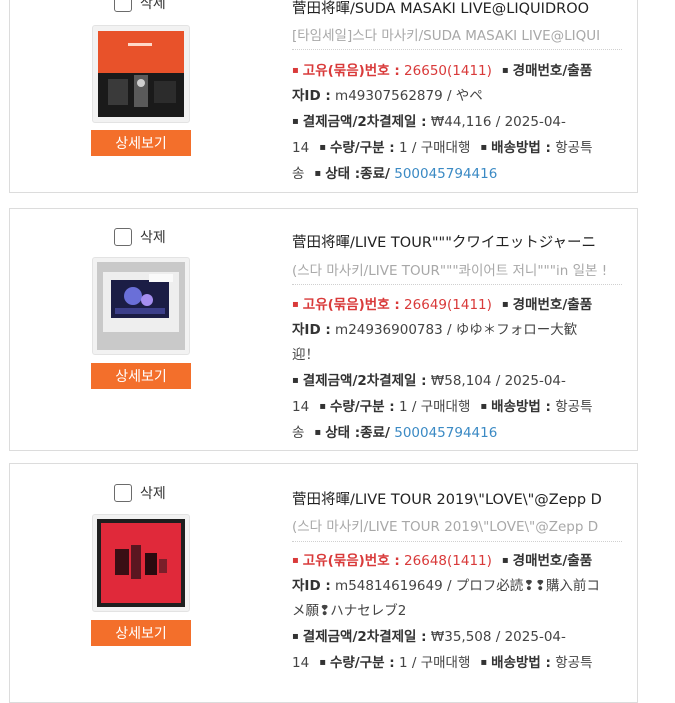  Describe the element at coordinates (349, 611) in the screenshot. I see `auction-value-cont: メ願❢ハナセレブ2` at that location.